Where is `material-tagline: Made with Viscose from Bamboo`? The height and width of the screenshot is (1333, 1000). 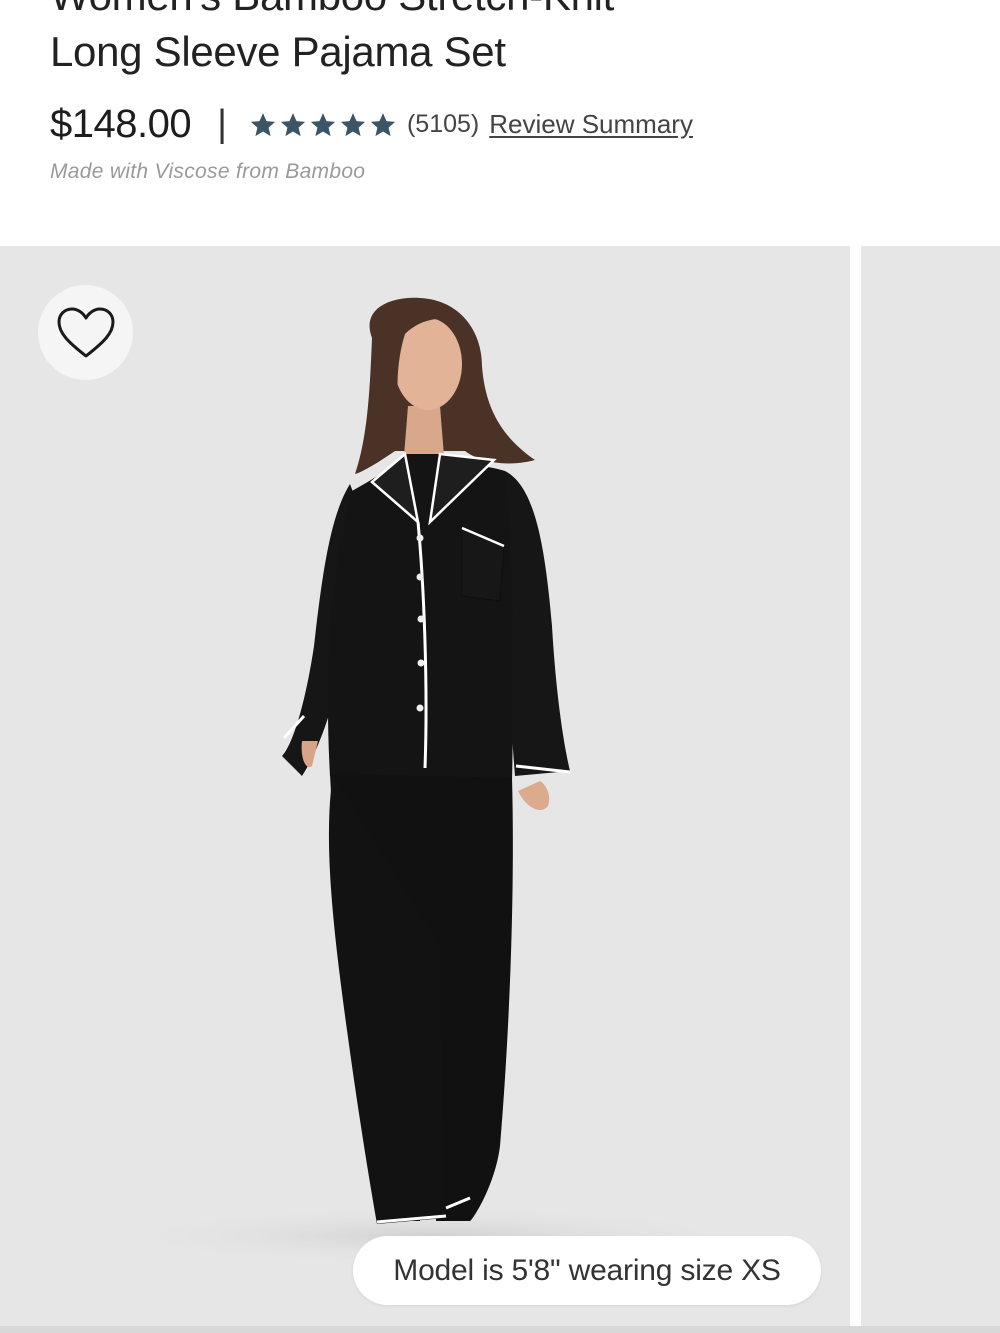 material-tagline: Made with Viscose from Bamboo is located at coordinates (208, 171).